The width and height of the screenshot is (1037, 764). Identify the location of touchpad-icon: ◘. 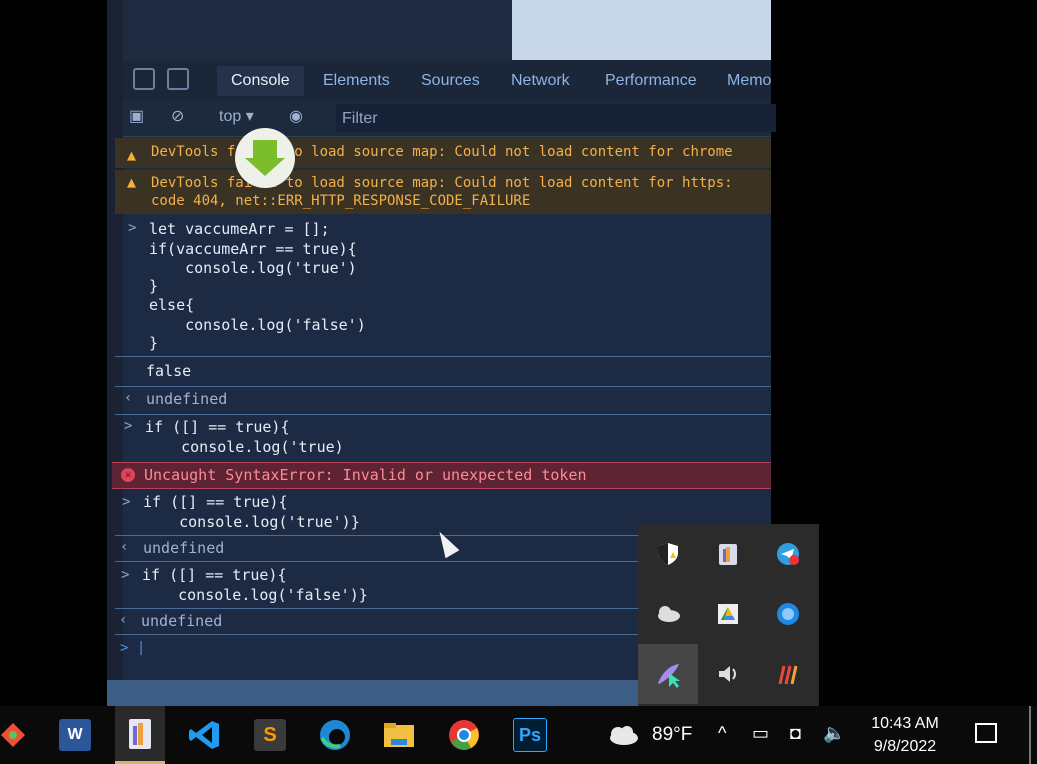
(795, 733).